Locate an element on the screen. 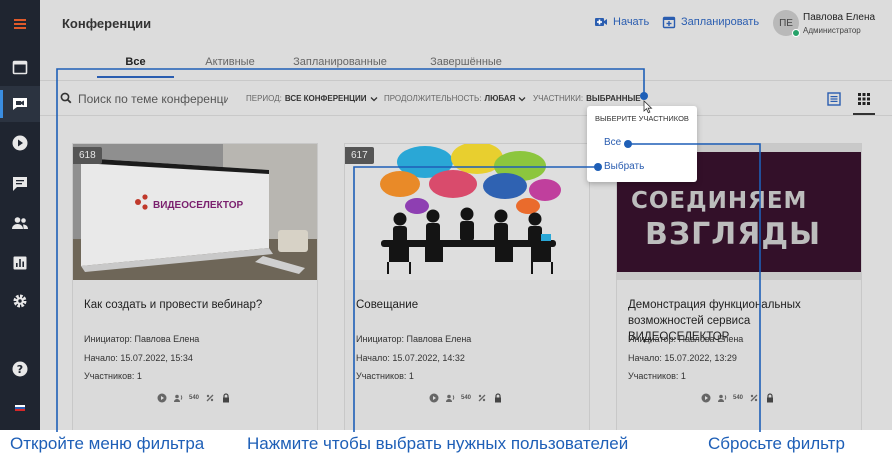  sidebar-item-messages is located at coordinates (20, 184).